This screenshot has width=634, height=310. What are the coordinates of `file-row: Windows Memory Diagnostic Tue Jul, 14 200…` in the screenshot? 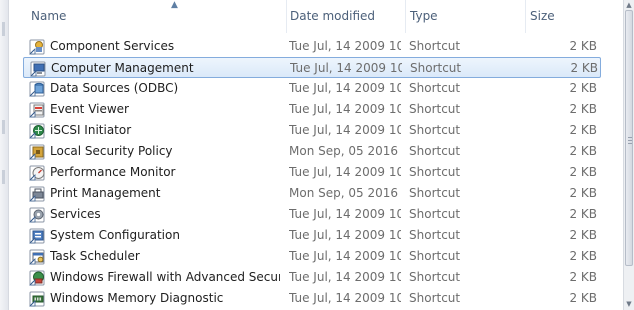 It's located at (312, 298).